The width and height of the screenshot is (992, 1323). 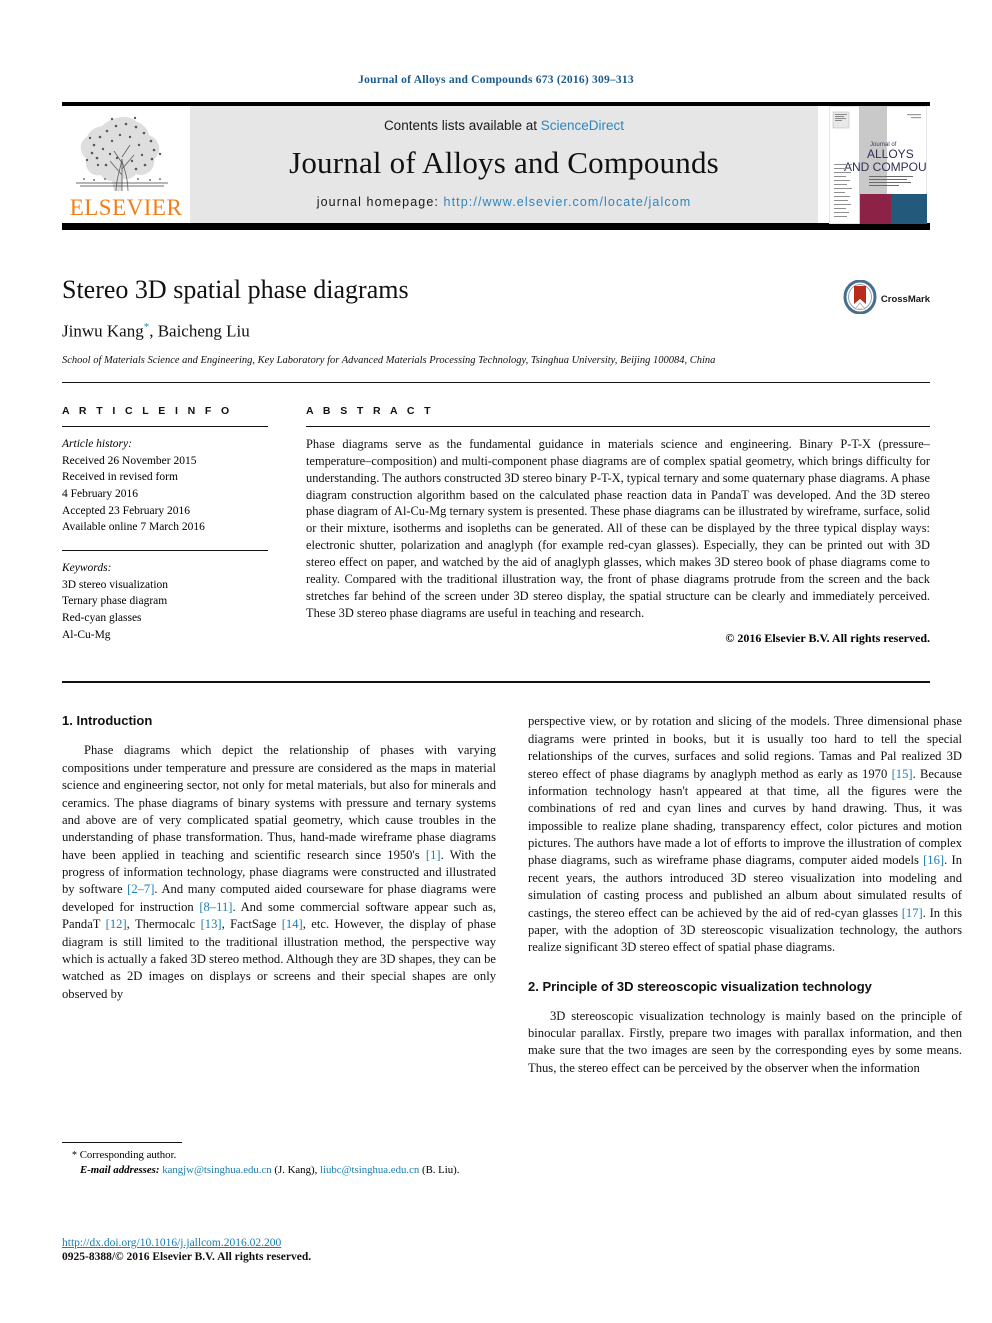 What do you see at coordinates (100, 494) in the screenshot?
I see `history-item: 4 February 2016` at bounding box center [100, 494].